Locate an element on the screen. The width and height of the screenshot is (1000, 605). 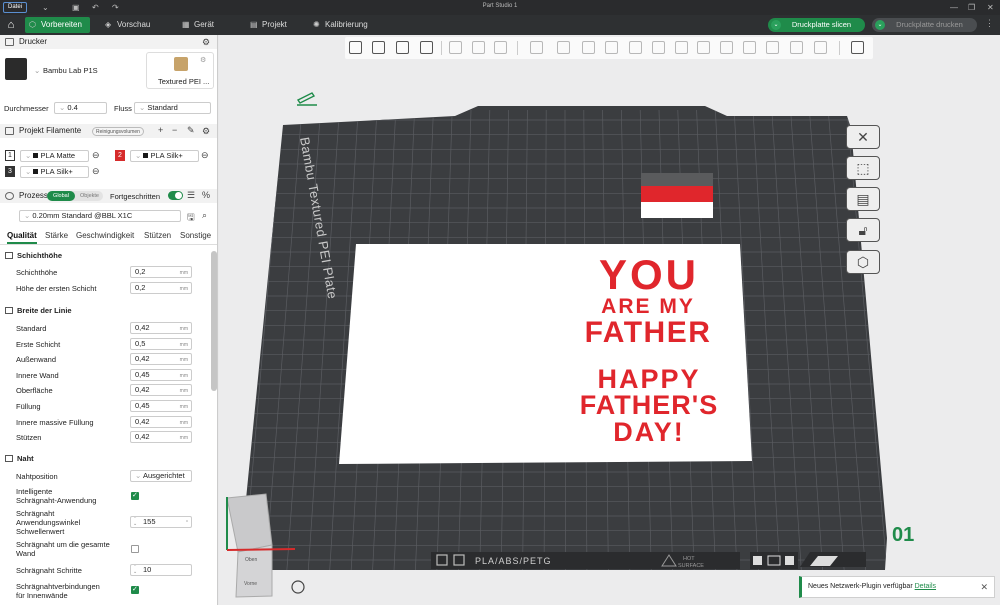
flag-stripe-black is located at coordinates (677, 179).